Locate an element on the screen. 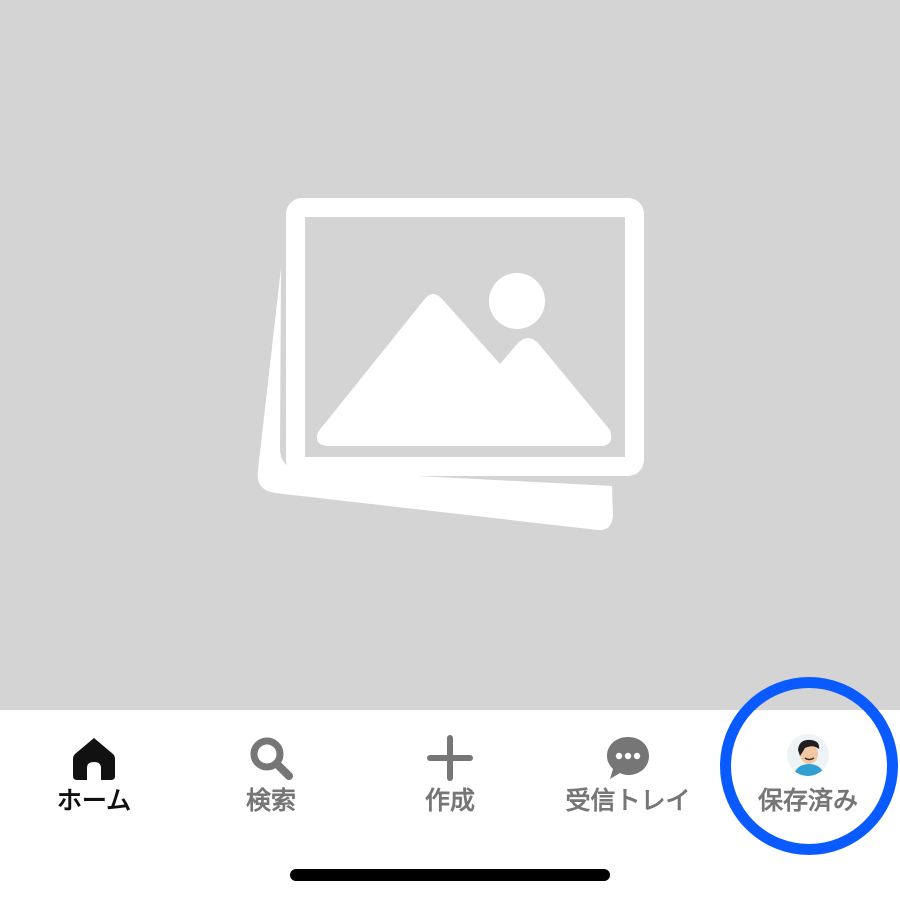 This screenshot has width=900, height=900. avatar is located at coordinates (808, 755).